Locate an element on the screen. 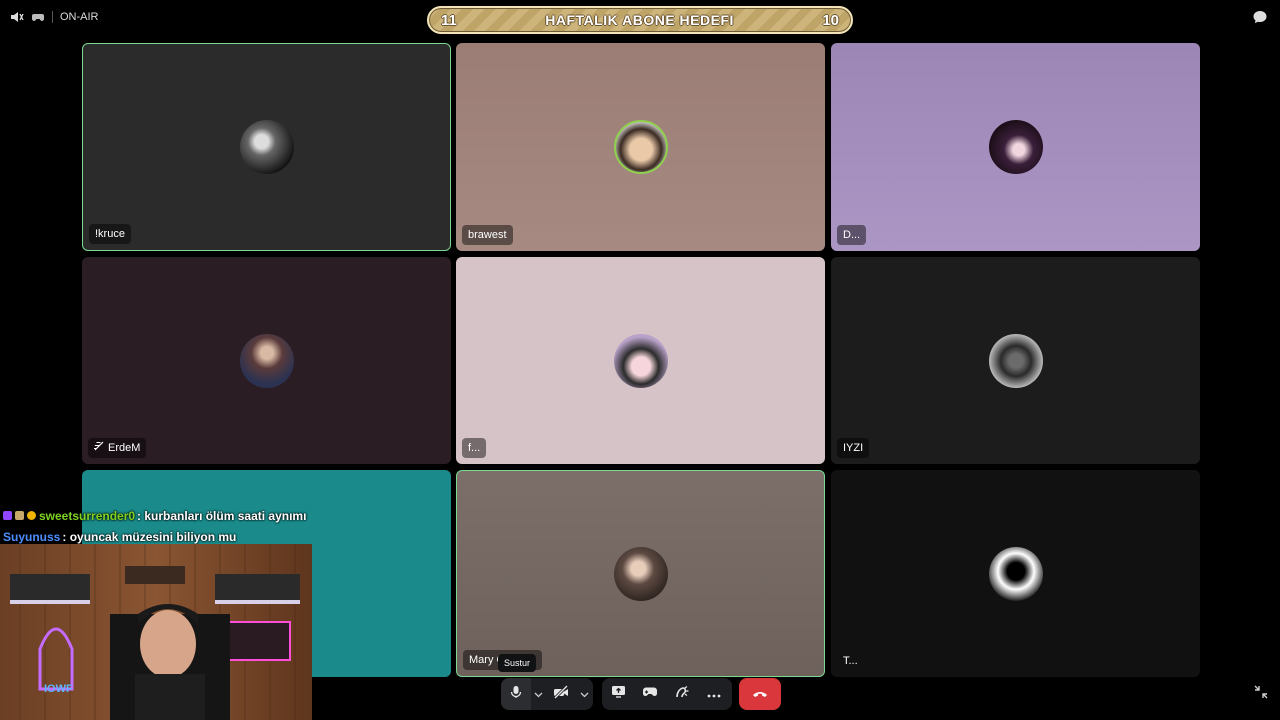  subscriber-goal-banner: 11 HAFTALIK ABONE HEDEFI 10 is located at coordinates (640, 20).